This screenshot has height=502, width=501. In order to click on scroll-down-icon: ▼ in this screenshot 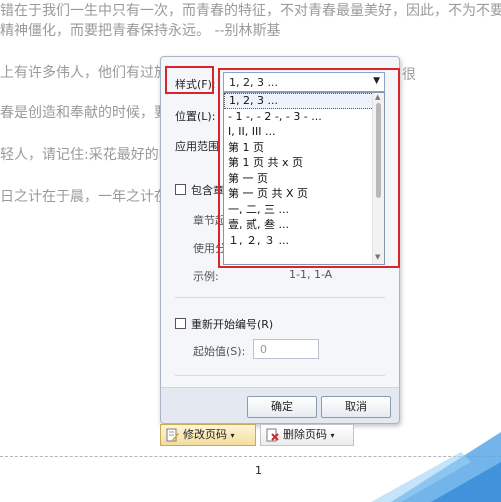, I will do `click(377, 257)`.